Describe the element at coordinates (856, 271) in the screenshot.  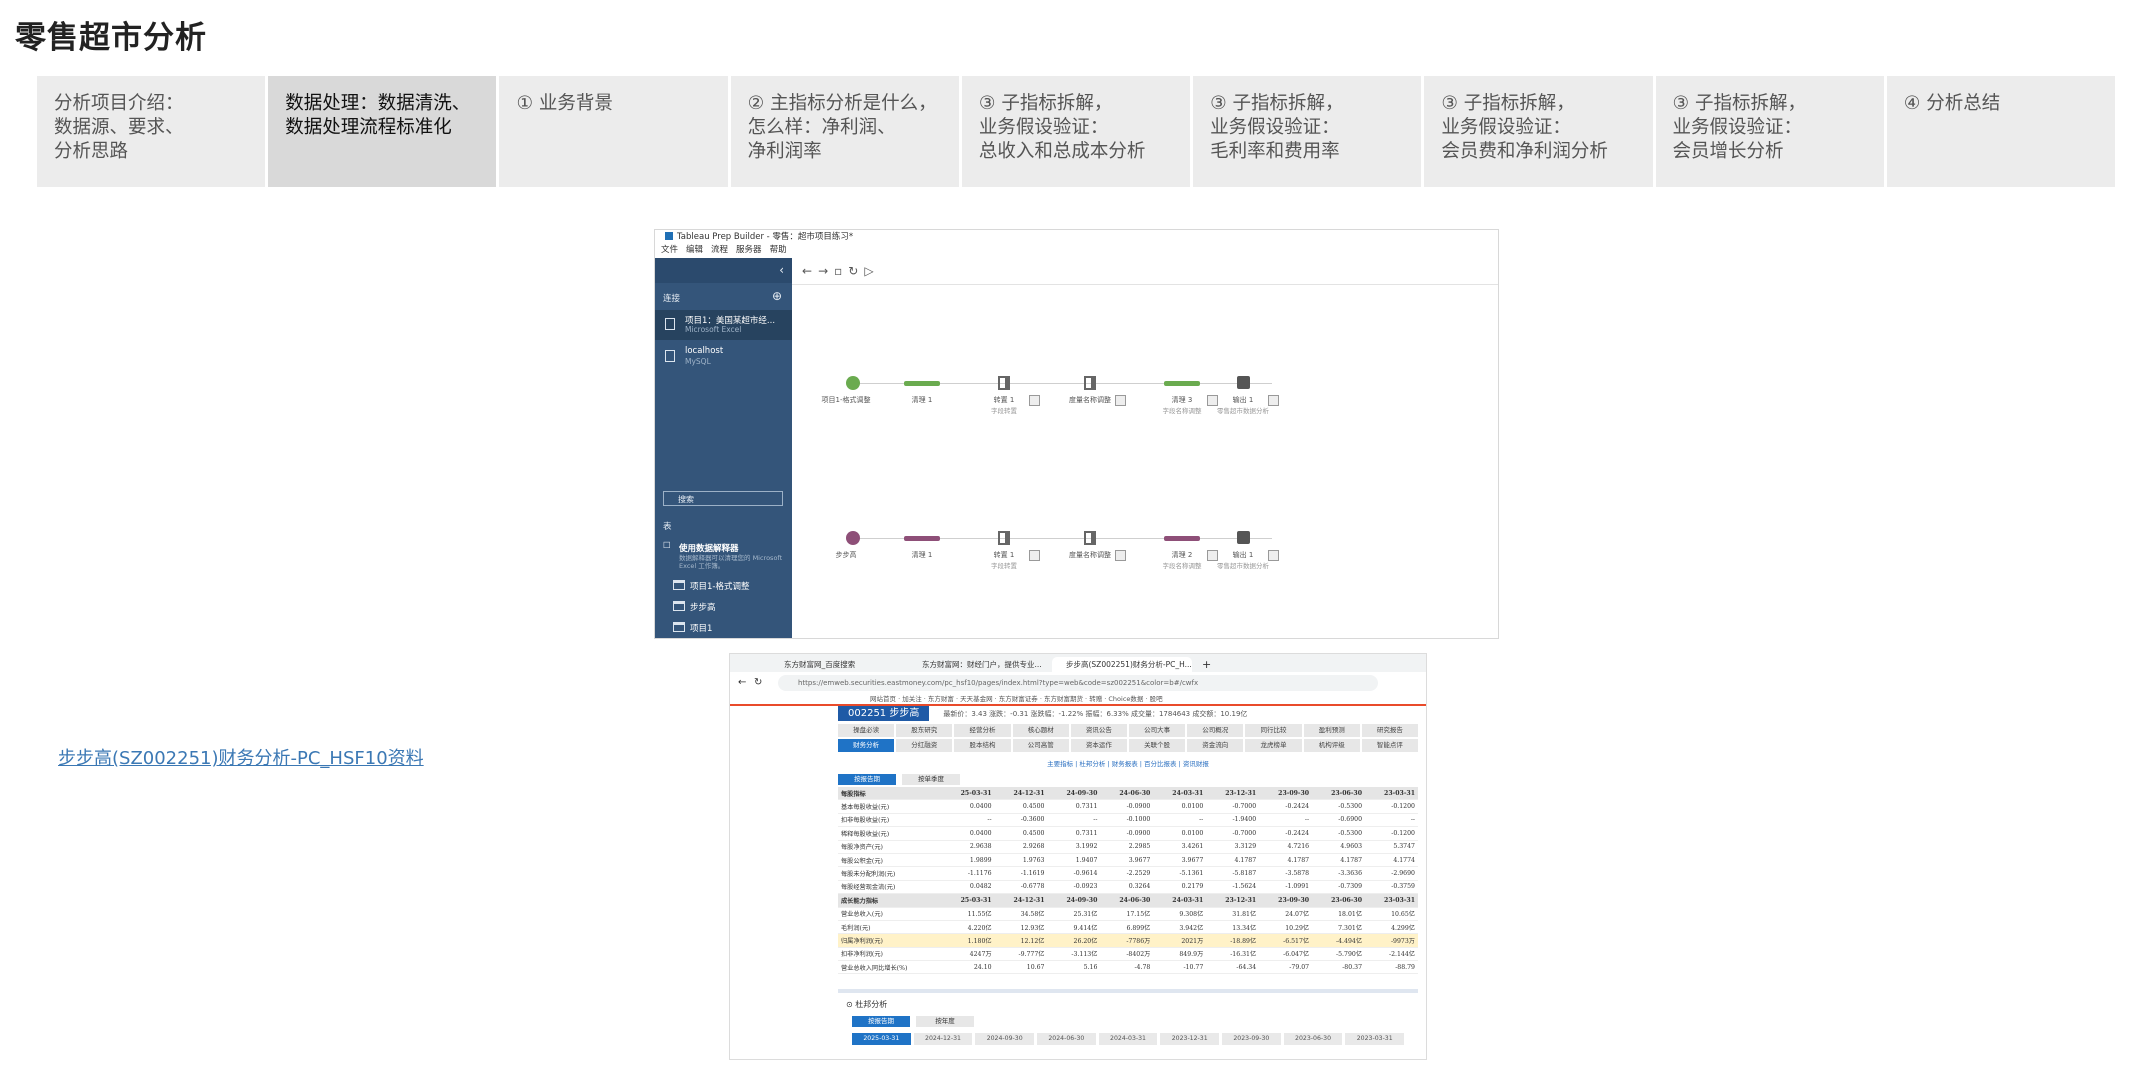
I see `refresh-icon: ↻` at that location.